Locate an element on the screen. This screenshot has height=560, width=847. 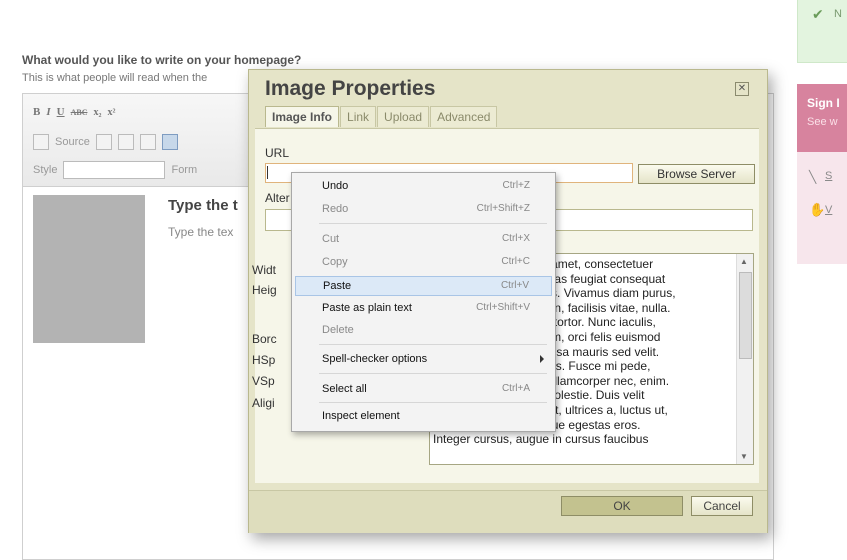
menu-item-redo: Redo Ctrl+Shift+Z is located at coordinates (423, 210).